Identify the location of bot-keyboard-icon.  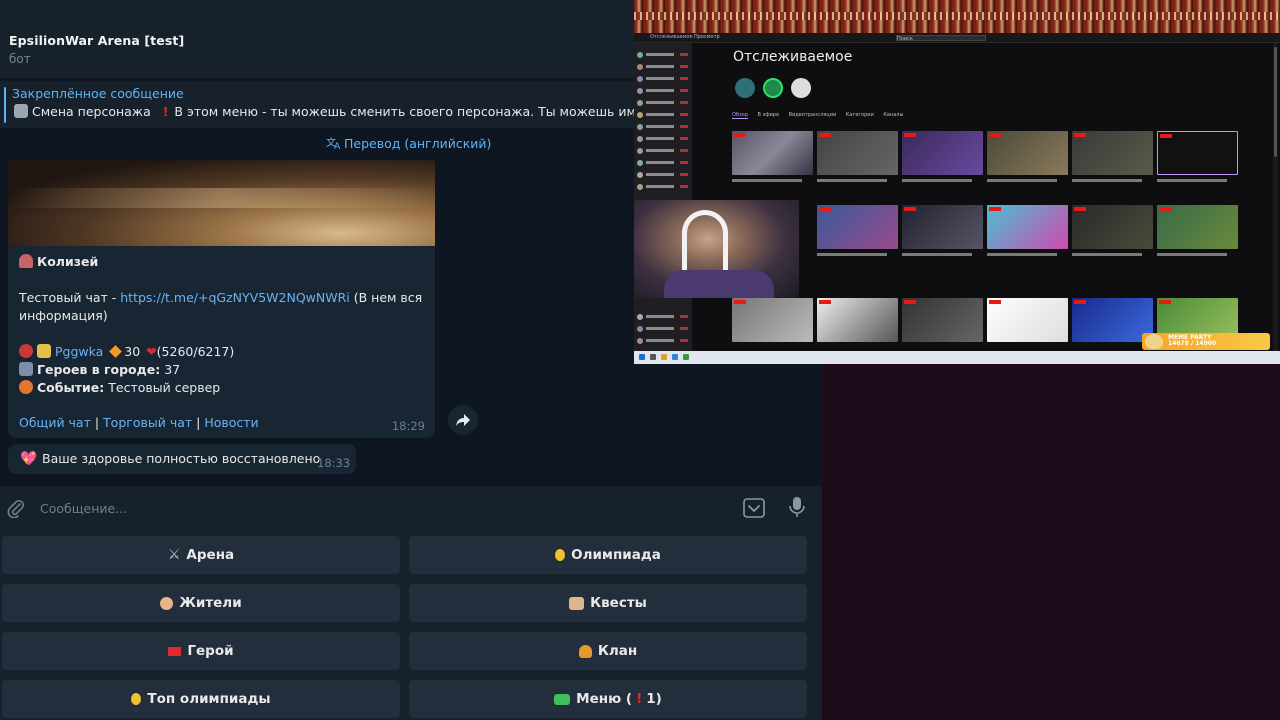
(754, 508).